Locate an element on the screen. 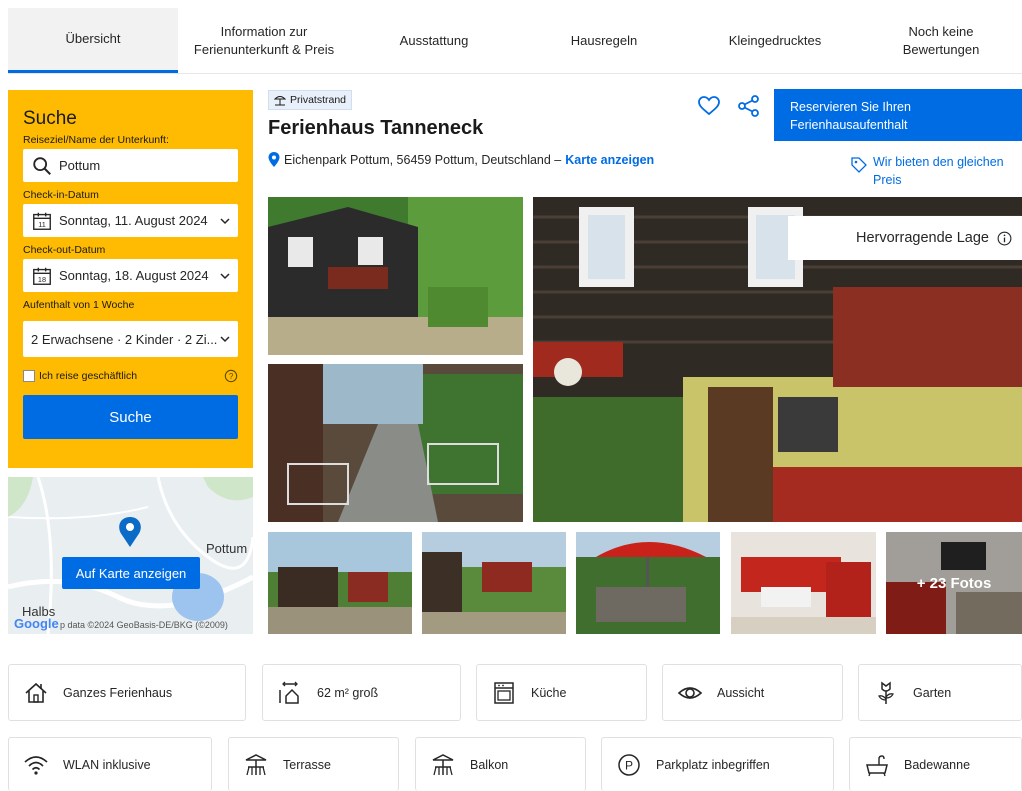  help-icon: ? is located at coordinates (231, 376).